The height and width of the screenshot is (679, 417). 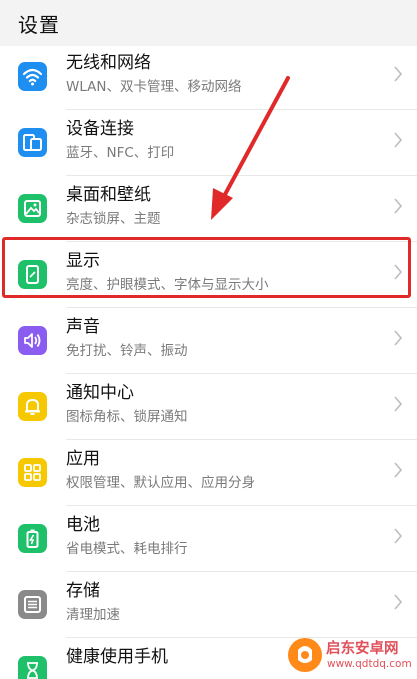 What do you see at coordinates (117, 657) in the screenshot?
I see `settings-item-title: 健康使用手机` at bounding box center [117, 657].